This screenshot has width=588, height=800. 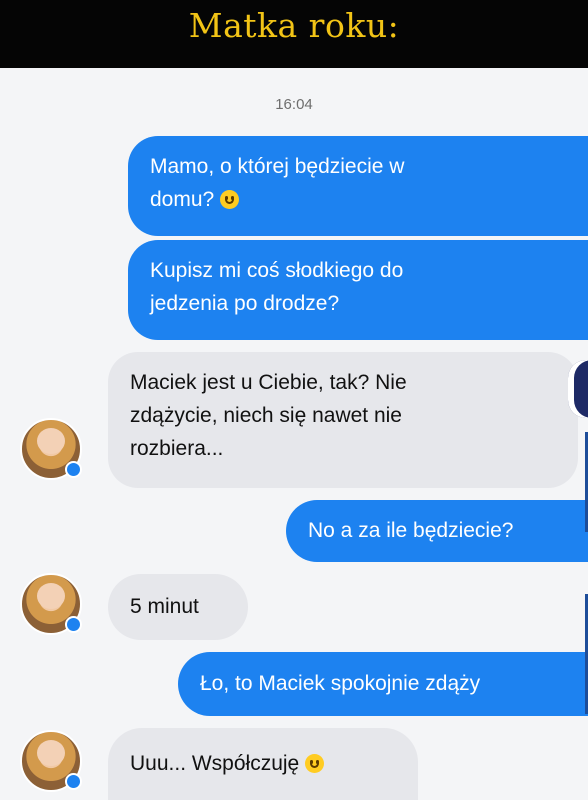 I want to click on message-line: Kupisz mi coś słodkiego do, so click(x=277, y=270).